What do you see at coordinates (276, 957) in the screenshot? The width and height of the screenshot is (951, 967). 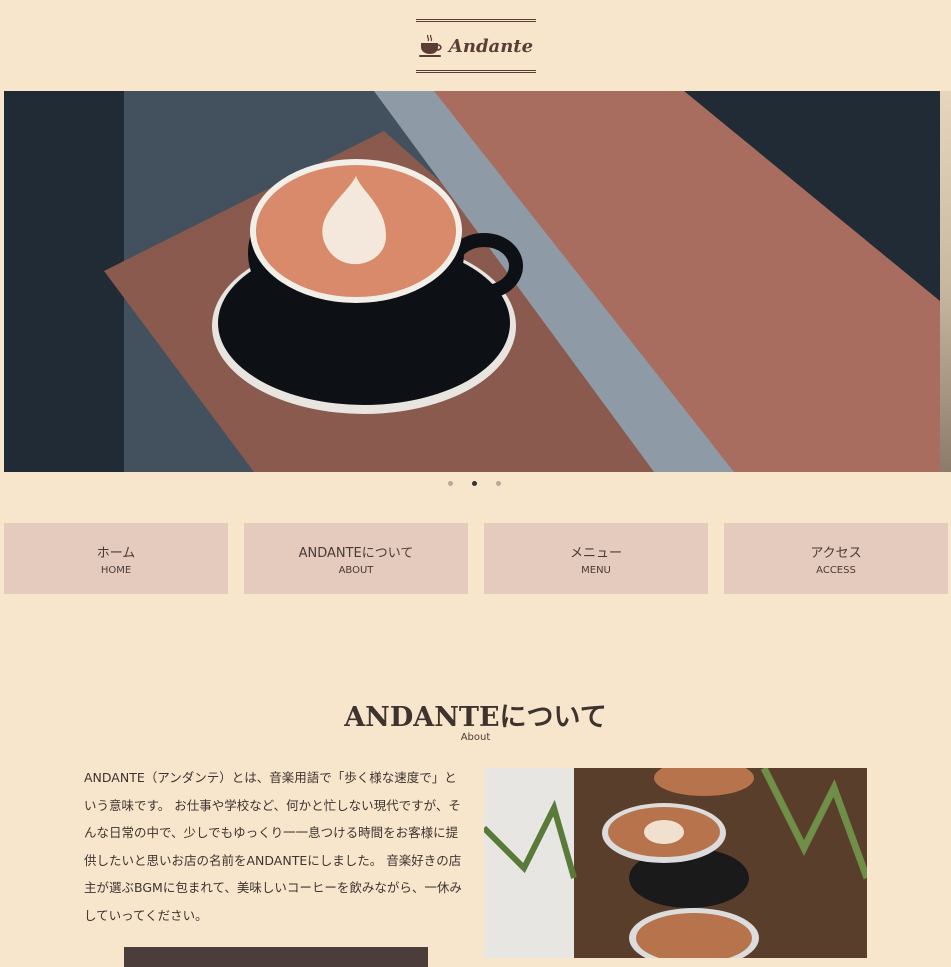 I see `about-more-button` at bounding box center [276, 957].